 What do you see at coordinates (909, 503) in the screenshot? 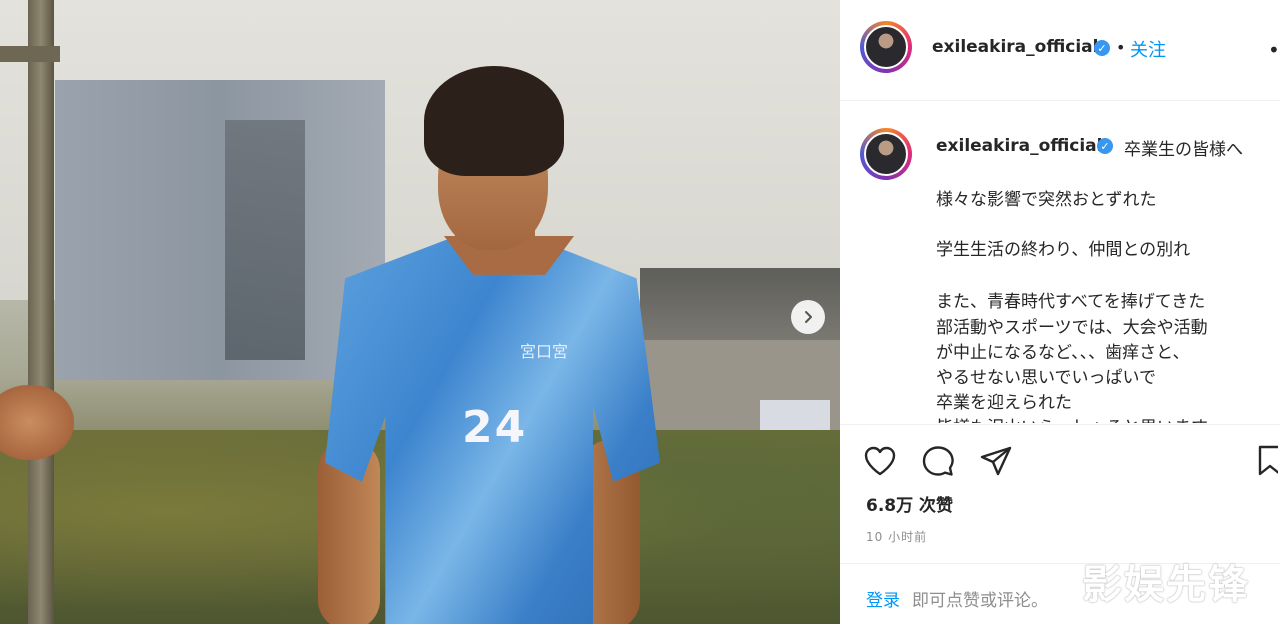
I see `likes-count: 6.8万 次赞` at bounding box center [909, 503].